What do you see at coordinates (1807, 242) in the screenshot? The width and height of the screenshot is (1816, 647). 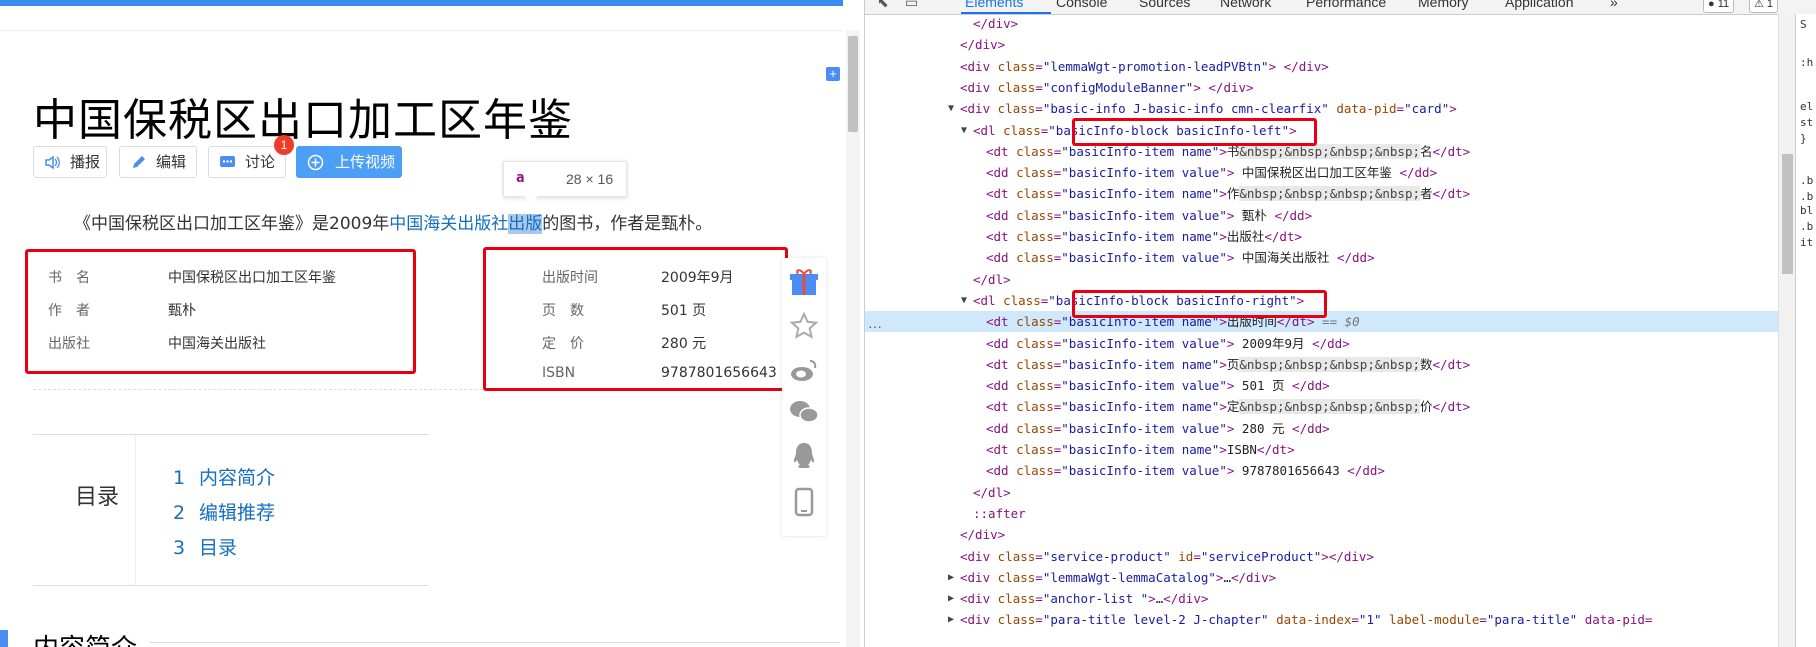 I see `styles-rule-fragment: it` at bounding box center [1807, 242].